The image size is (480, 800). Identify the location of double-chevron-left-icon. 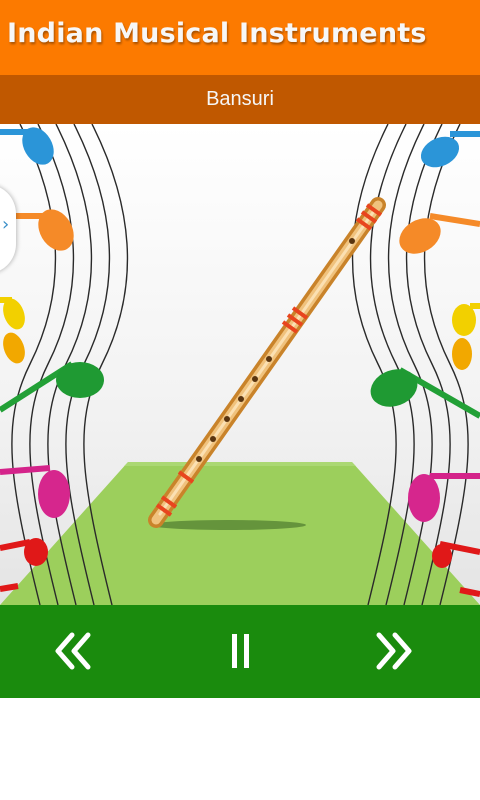
(73, 651).